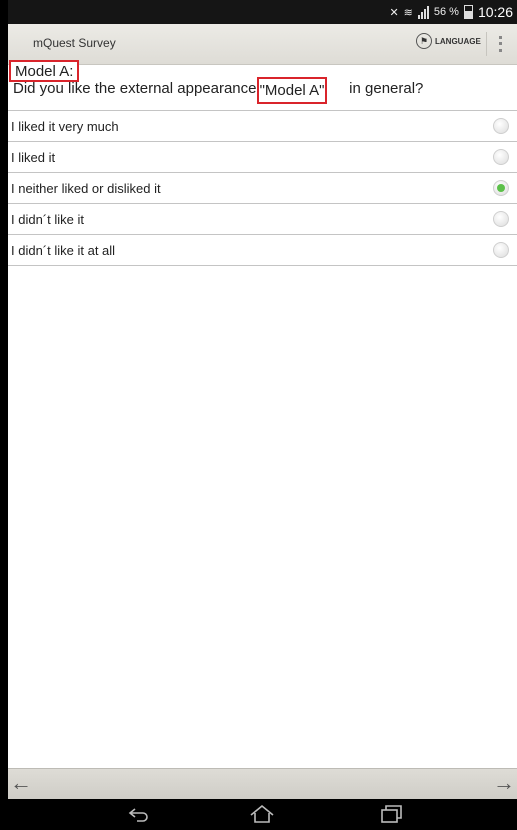 The image size is (517, 830). Describe the element at coordinates (63, 250) in the screenshot. I see `answer-label: I didn´t like it at all` at that location.